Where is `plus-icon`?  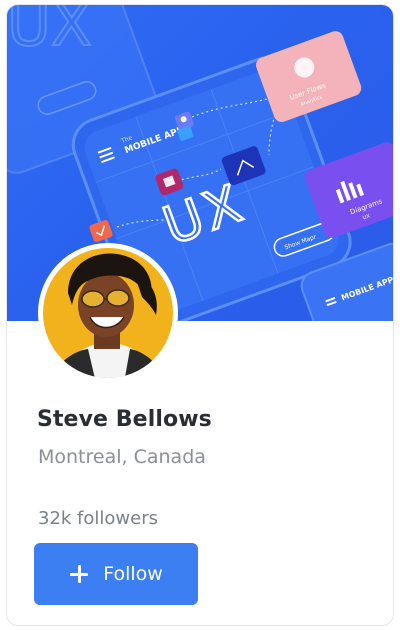
plus-icon is located at coordinates (79, 574).